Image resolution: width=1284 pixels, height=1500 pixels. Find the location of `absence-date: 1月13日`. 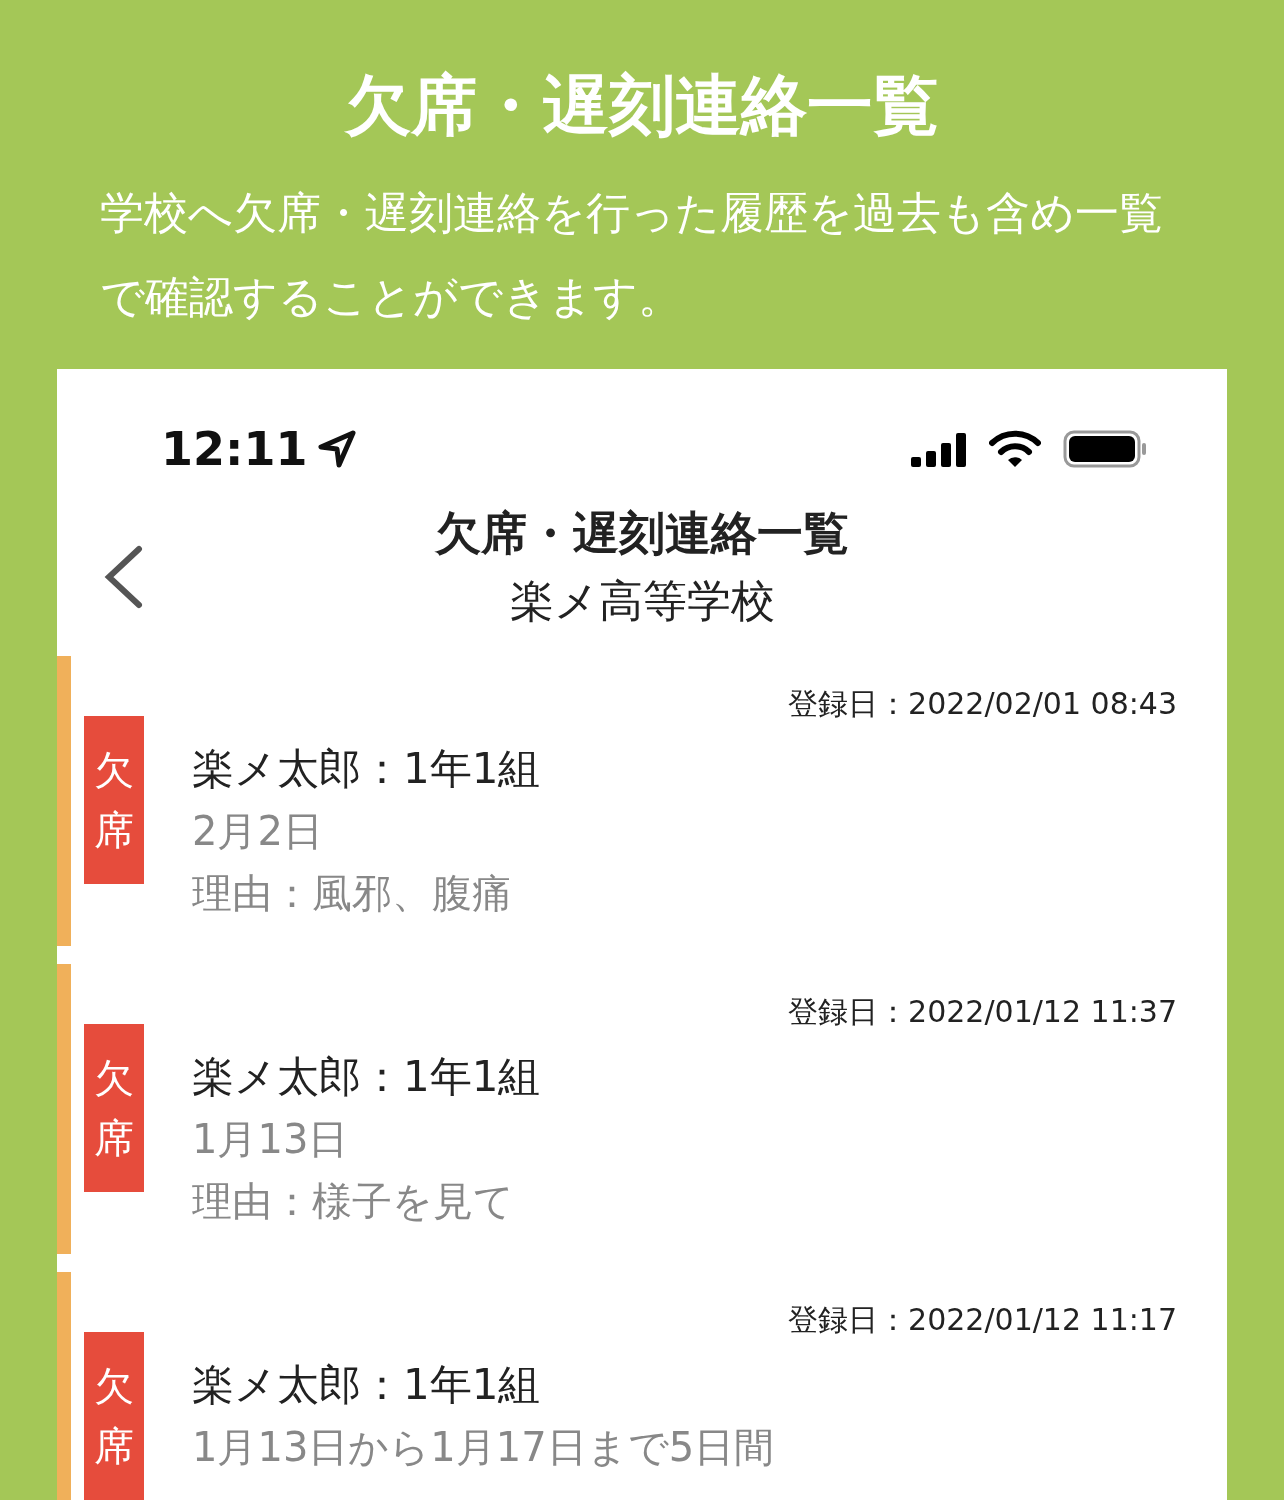

absence-date: 1月13日 is located at coordinates (271, 1139).